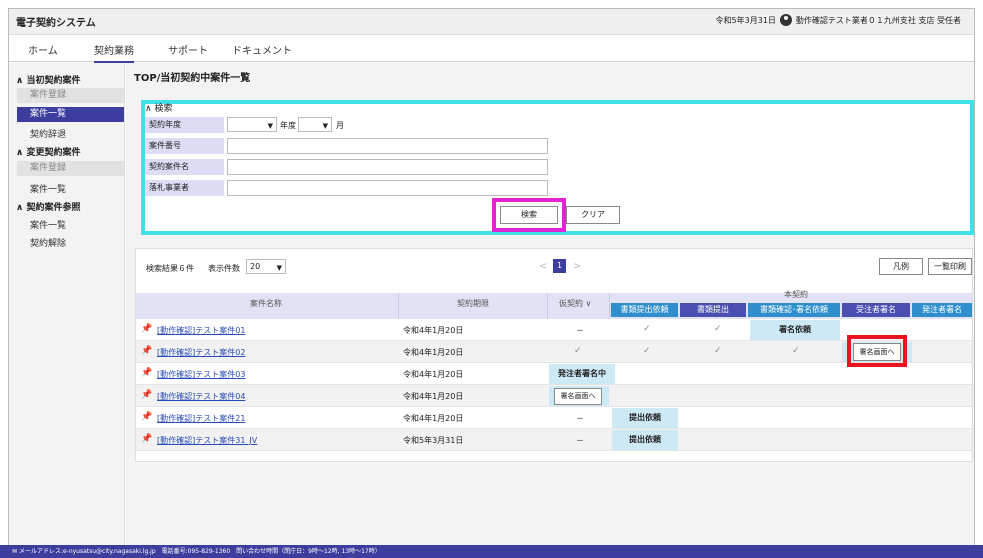 This screenshot has width=983, height=558. What do you see at coordinates (70, 95) in the screenshot?
I see `sidebar-item-register: 案件登録` at bounding box center [70, 95].